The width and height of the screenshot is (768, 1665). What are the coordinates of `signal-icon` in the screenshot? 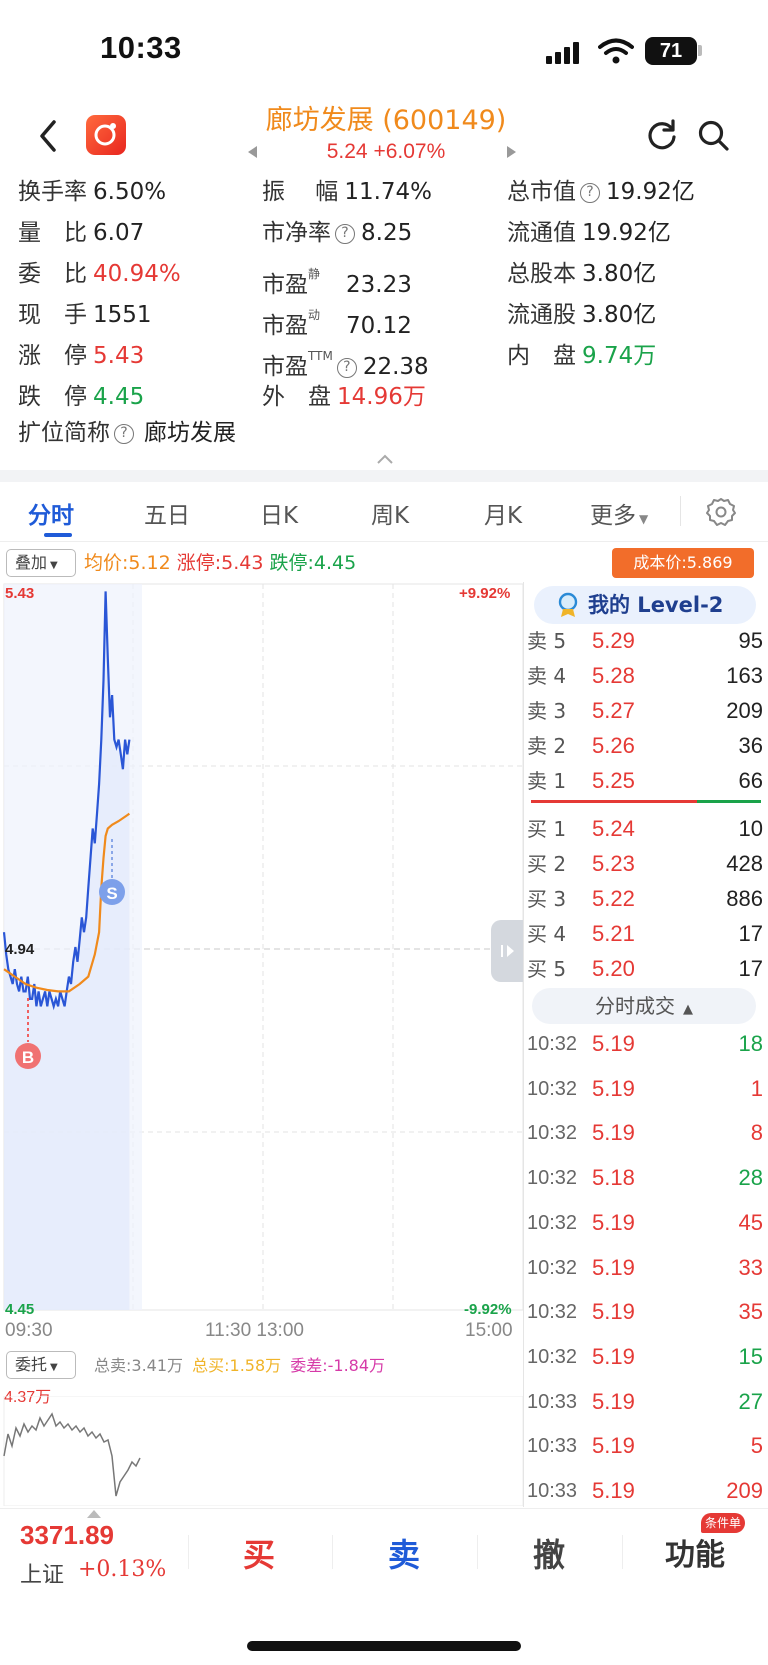 It's located at (564, 53).